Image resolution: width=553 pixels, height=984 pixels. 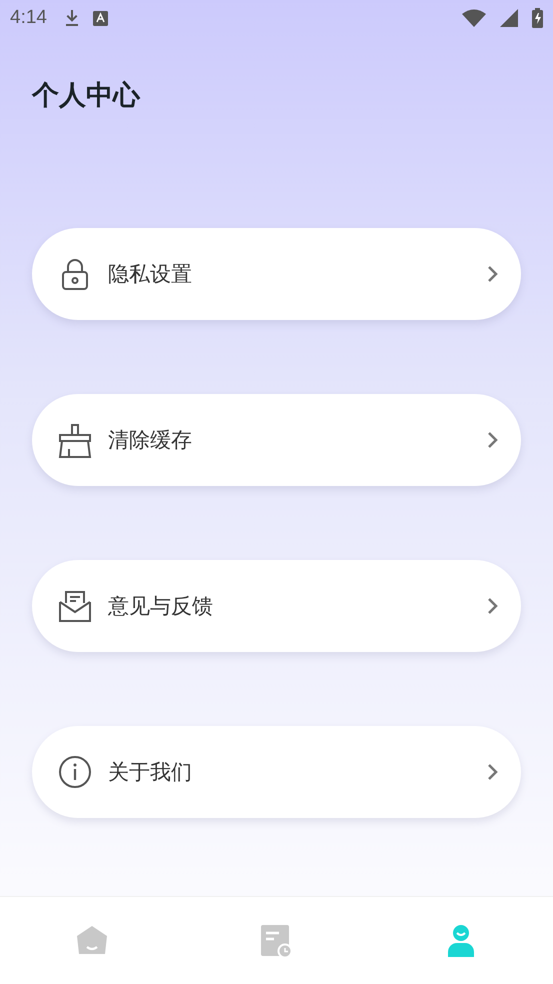 What do you see at coordinates (276, 606) in the screenshot?
I see `menu-item: 意见与反馈` at bounding box center [276, 606].